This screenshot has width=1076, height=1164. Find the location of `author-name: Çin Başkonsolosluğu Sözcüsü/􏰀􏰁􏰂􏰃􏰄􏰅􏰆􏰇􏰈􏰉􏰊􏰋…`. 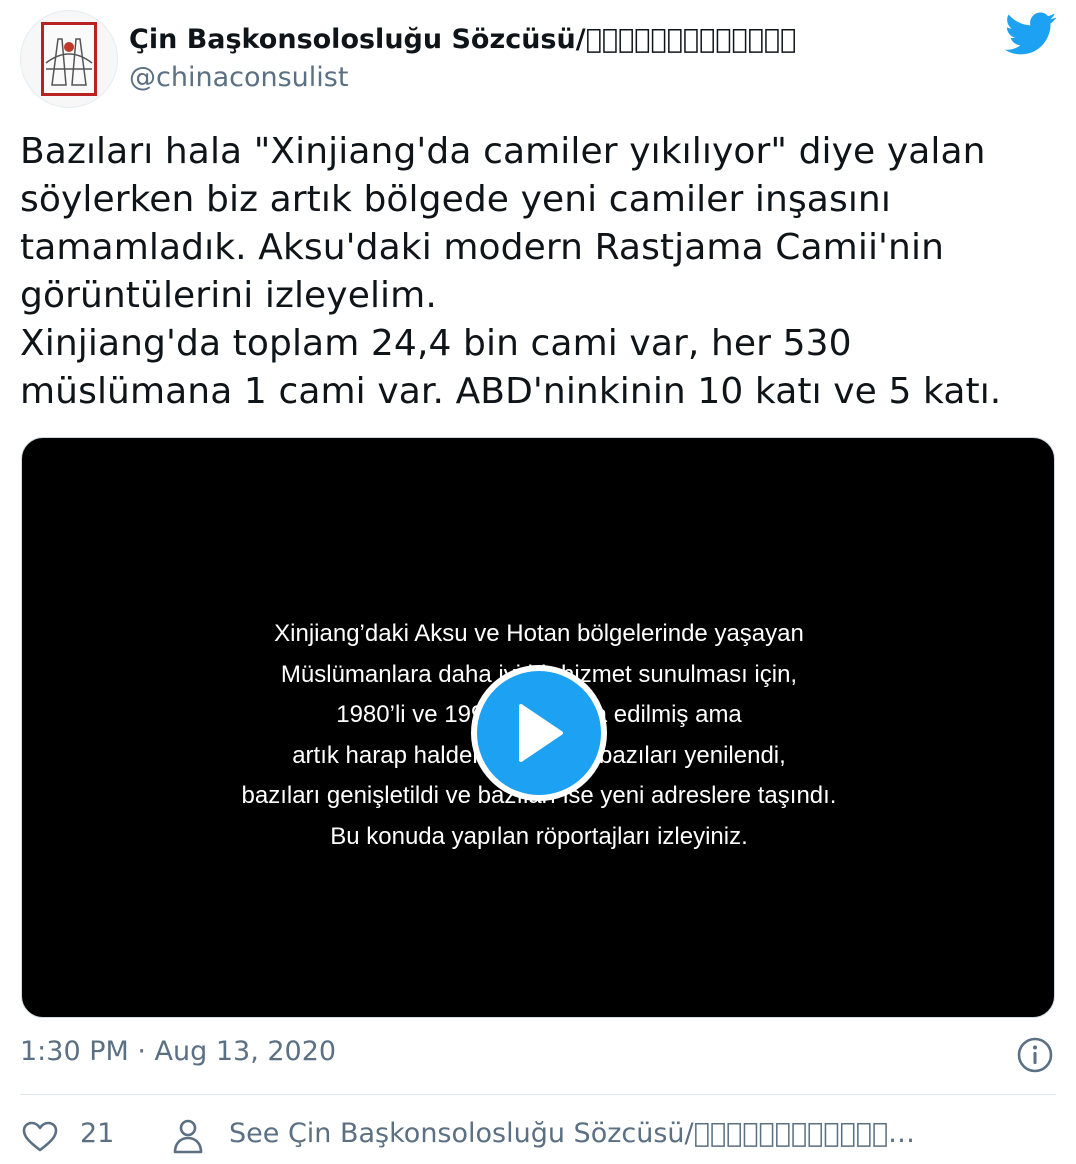

author-name: Çin Başkonsolosluğu Sözcüsü/􏰀􏰁􏰂􏰃􏰄􏰅􏰆􏰇􏰈􏰉􏰊􏰋… is located at coordinates (462, 39).